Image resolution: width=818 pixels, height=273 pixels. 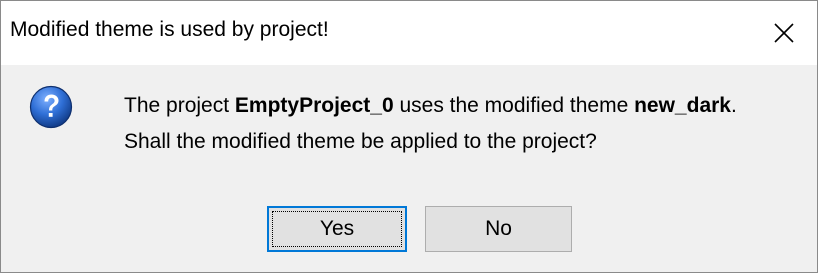 I want to click on dialog-title: Modified theme is used by project!, so click(x=169, y=29).